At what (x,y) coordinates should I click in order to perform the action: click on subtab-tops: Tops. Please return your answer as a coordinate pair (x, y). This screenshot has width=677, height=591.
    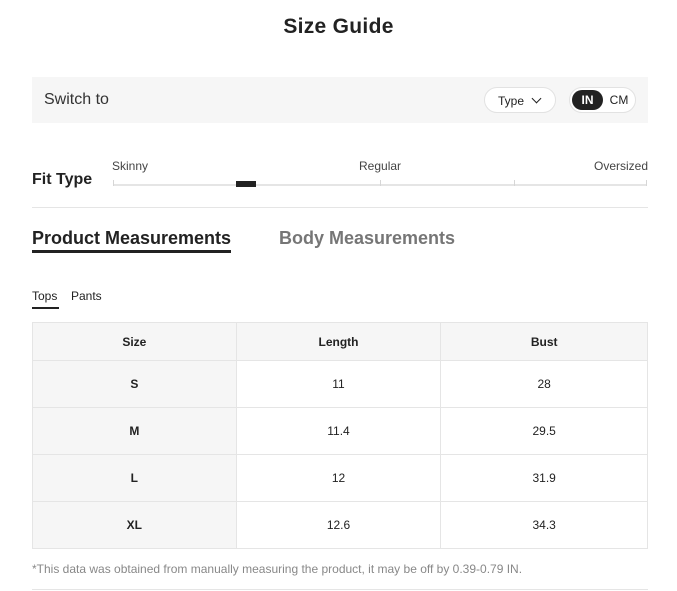
    Looking at the image, I should click on (44, 296).